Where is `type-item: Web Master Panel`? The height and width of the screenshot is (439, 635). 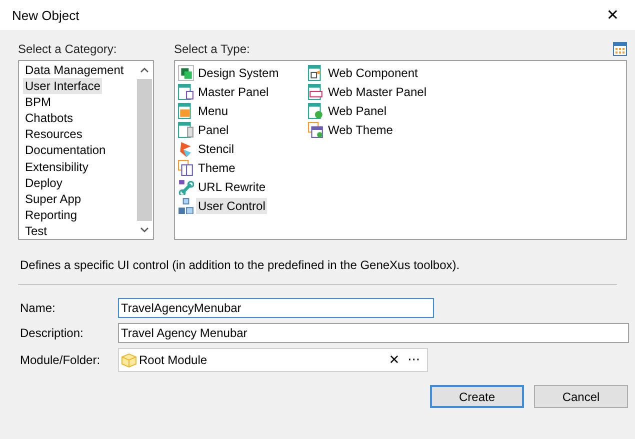
type-item: Web Master Panel is located at coordinates (377, 92).